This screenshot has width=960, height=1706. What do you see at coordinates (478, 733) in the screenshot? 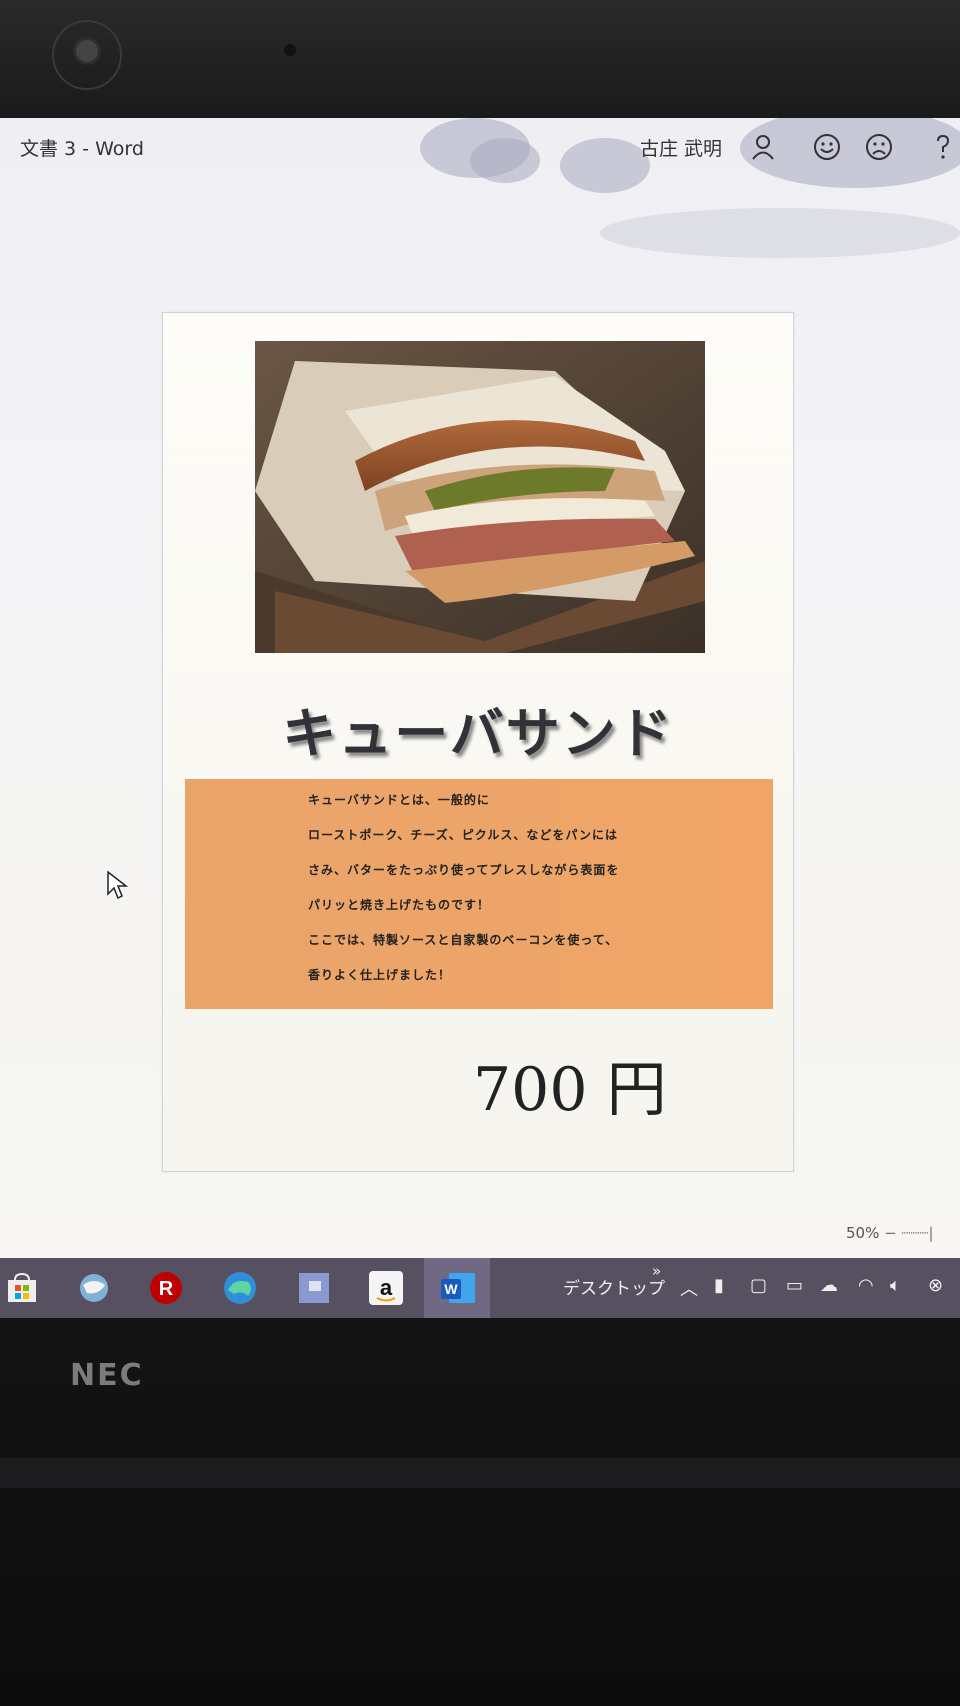
I see `menu-item-title: キューバサンド` at bounding box center [478, 733].